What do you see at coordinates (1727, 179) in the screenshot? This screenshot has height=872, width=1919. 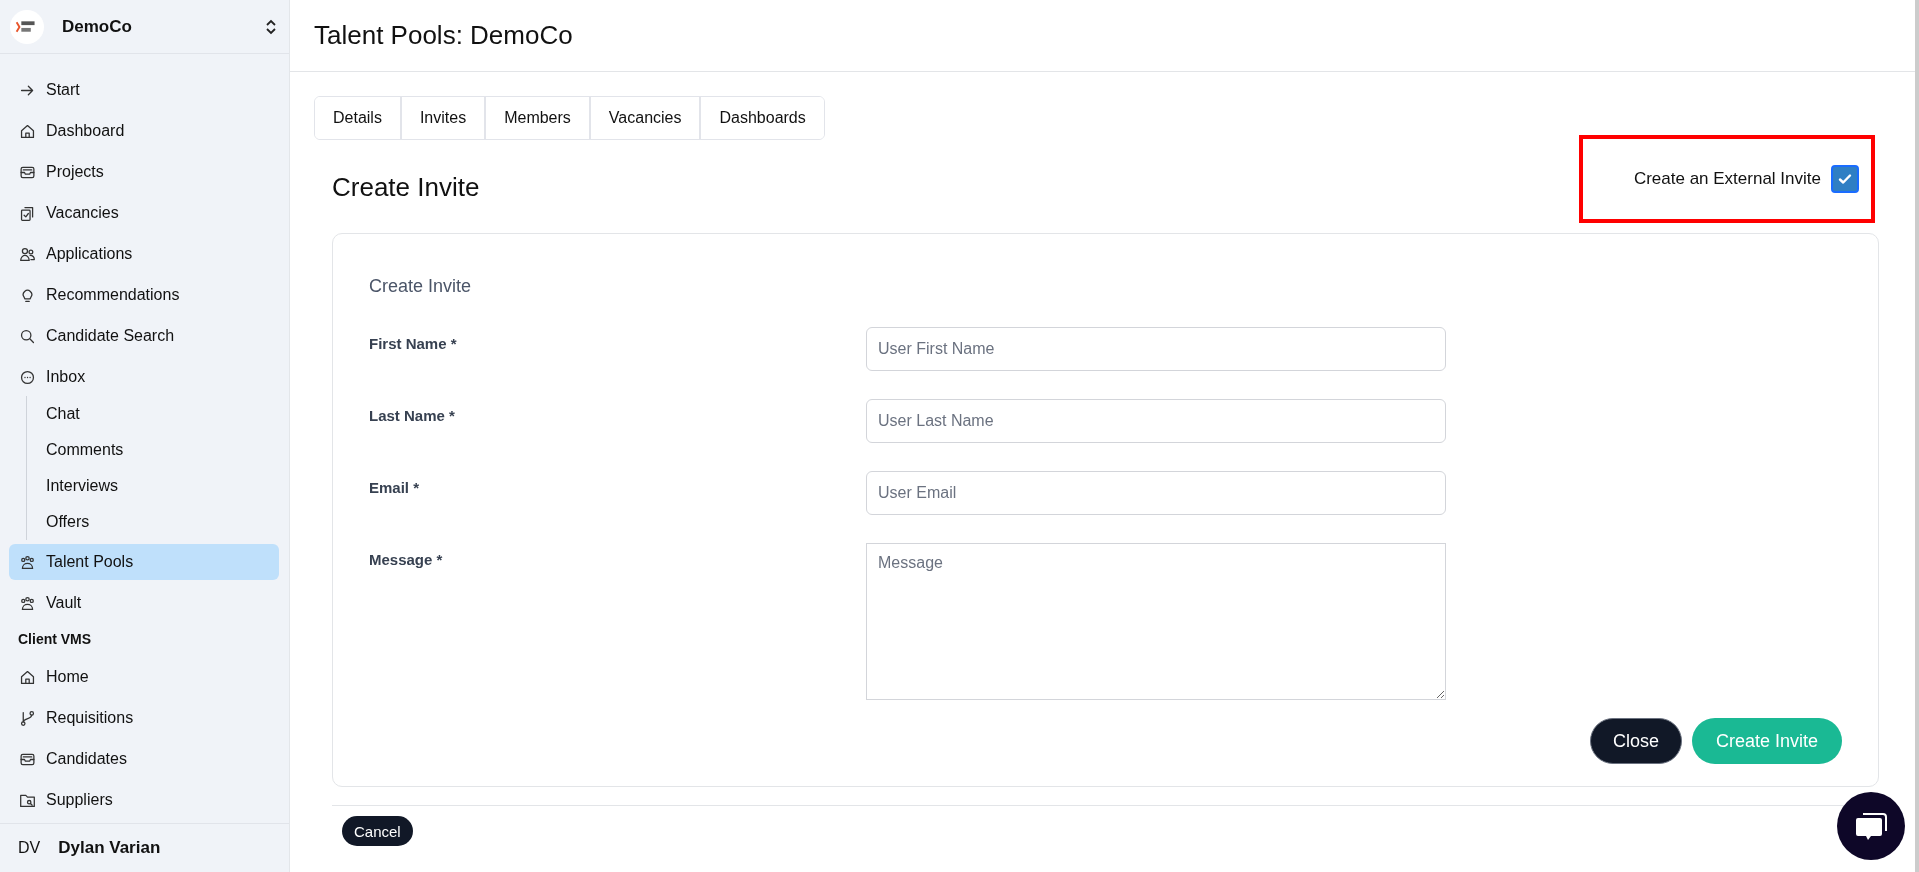 I see `checkbox-label: Create an External Invite` at bounding box center [1727, 179].